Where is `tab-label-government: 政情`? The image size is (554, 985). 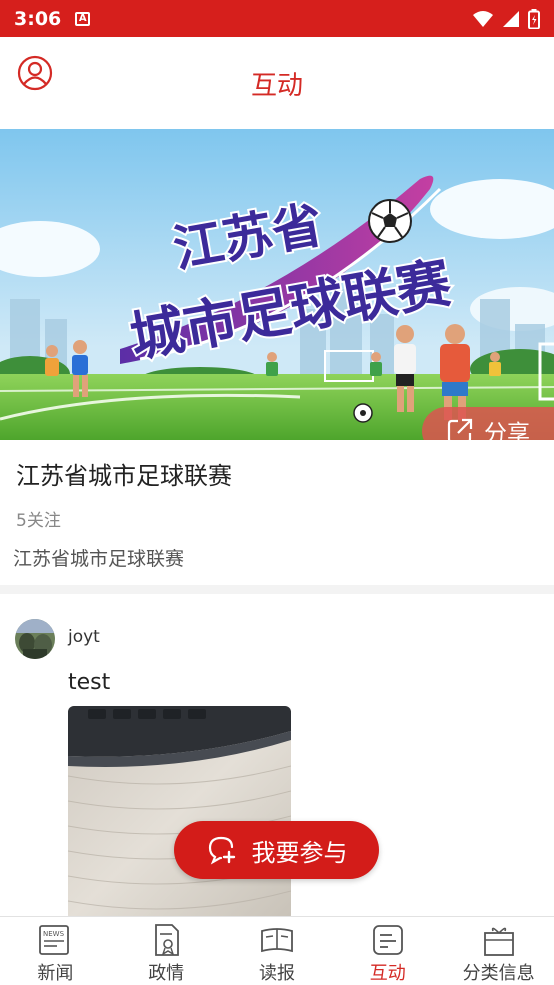 tab-label-government: 政情 is located at coordinates (166, 973).